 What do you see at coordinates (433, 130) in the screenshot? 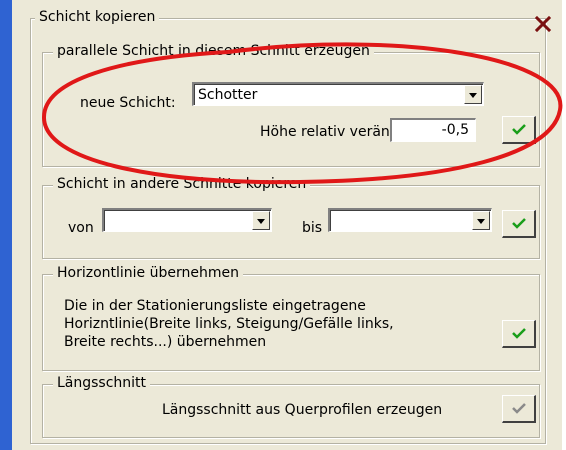
I see `hoehe-input: -0,5` at bounding box center [433, 130].